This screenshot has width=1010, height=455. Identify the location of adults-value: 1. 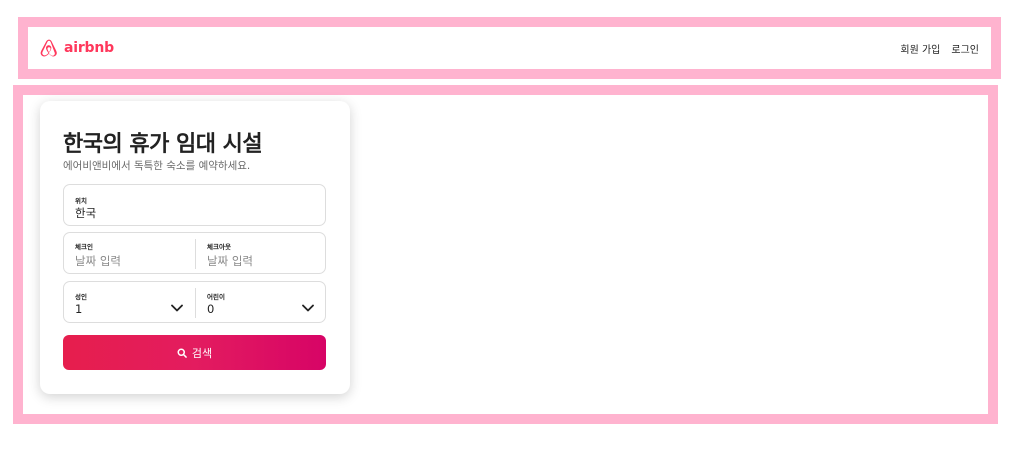
(79, 309).